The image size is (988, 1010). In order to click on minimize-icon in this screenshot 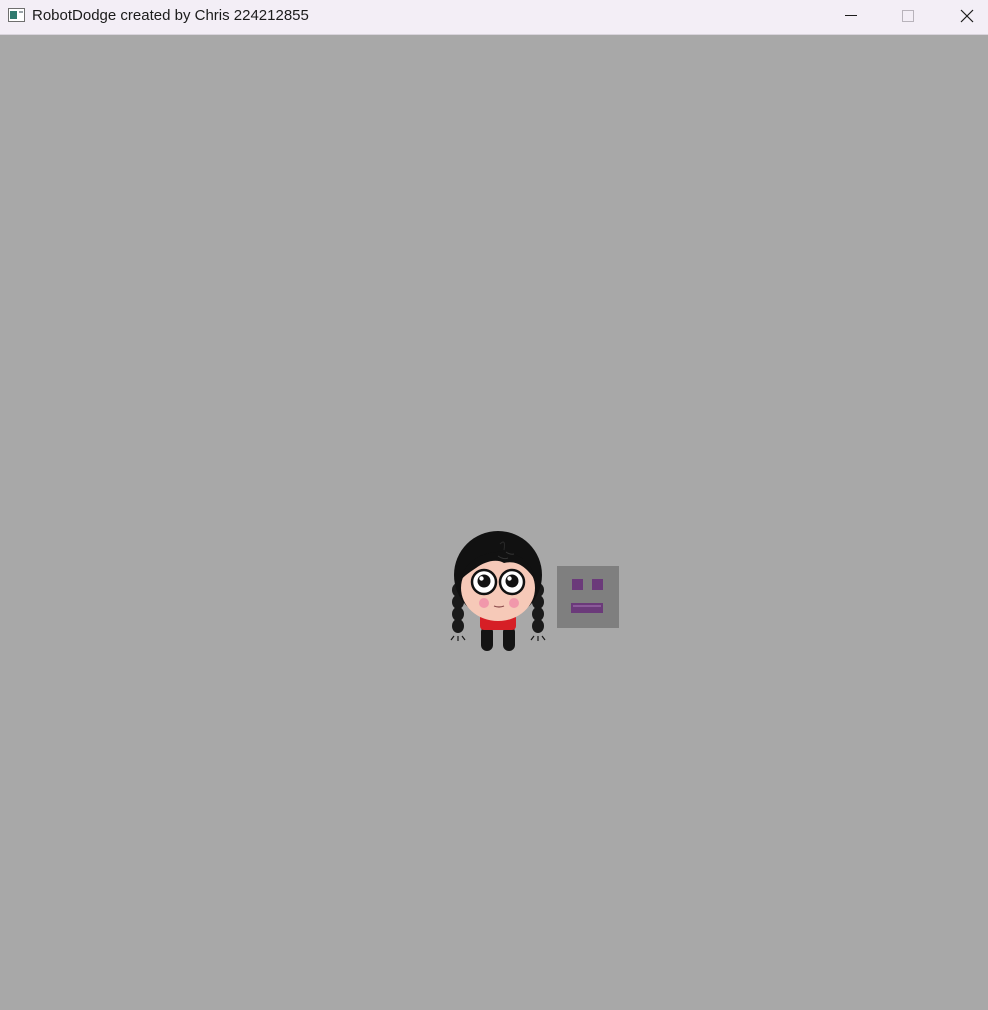, I will do `click(851, 15)`.